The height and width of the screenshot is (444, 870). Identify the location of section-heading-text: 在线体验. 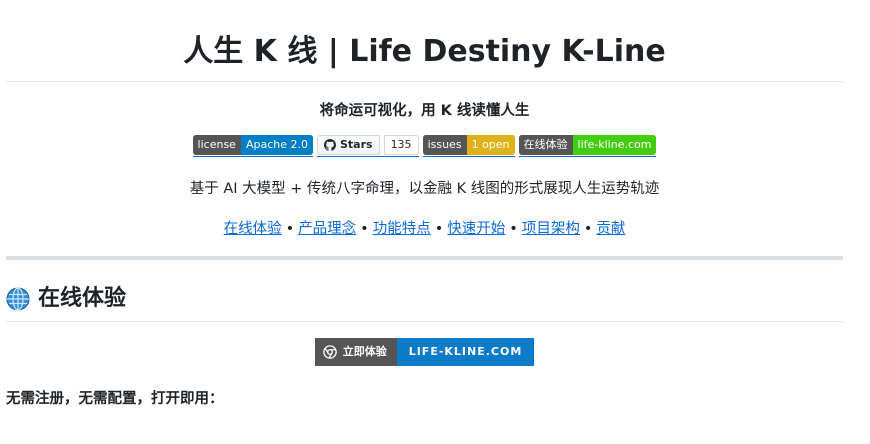
(82, 298).